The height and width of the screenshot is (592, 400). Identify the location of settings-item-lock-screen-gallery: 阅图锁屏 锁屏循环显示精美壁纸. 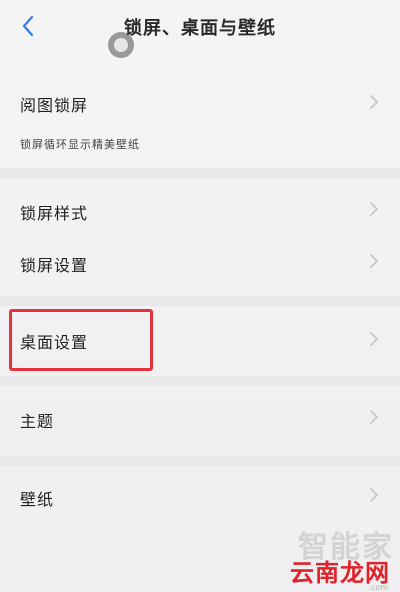
(200, 119).